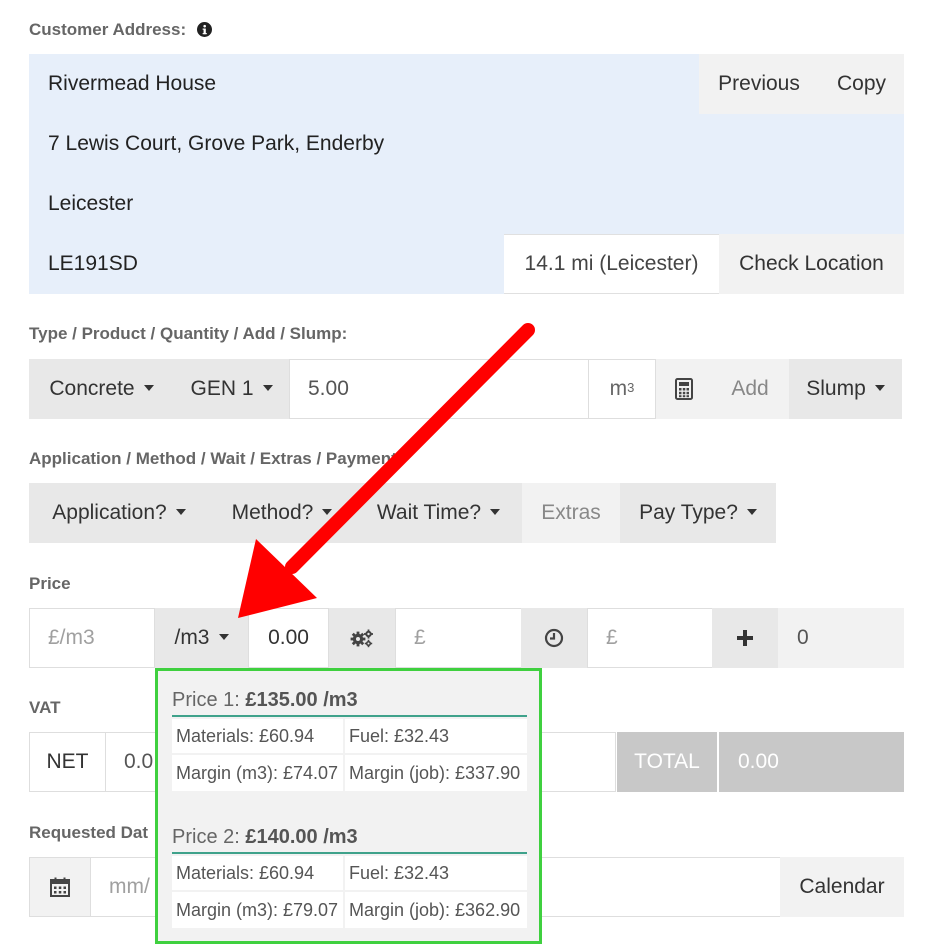 The width and height of the screenshot is (930, 945). I want to click on unit-addon: m3, so click(622, 389).